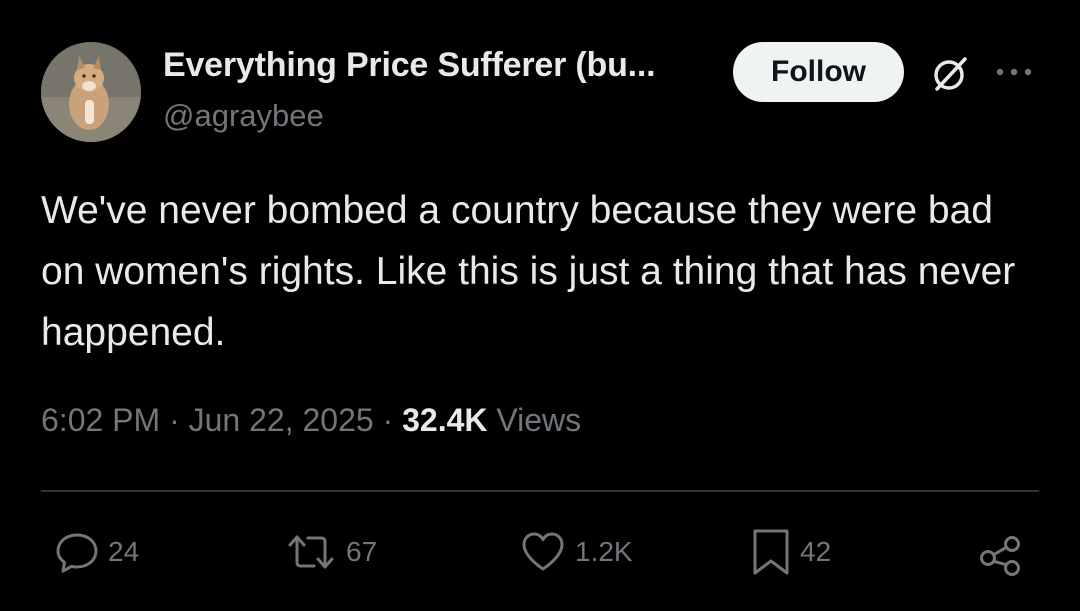  I want to click on like-button: 1.2K, so click(576, 552).